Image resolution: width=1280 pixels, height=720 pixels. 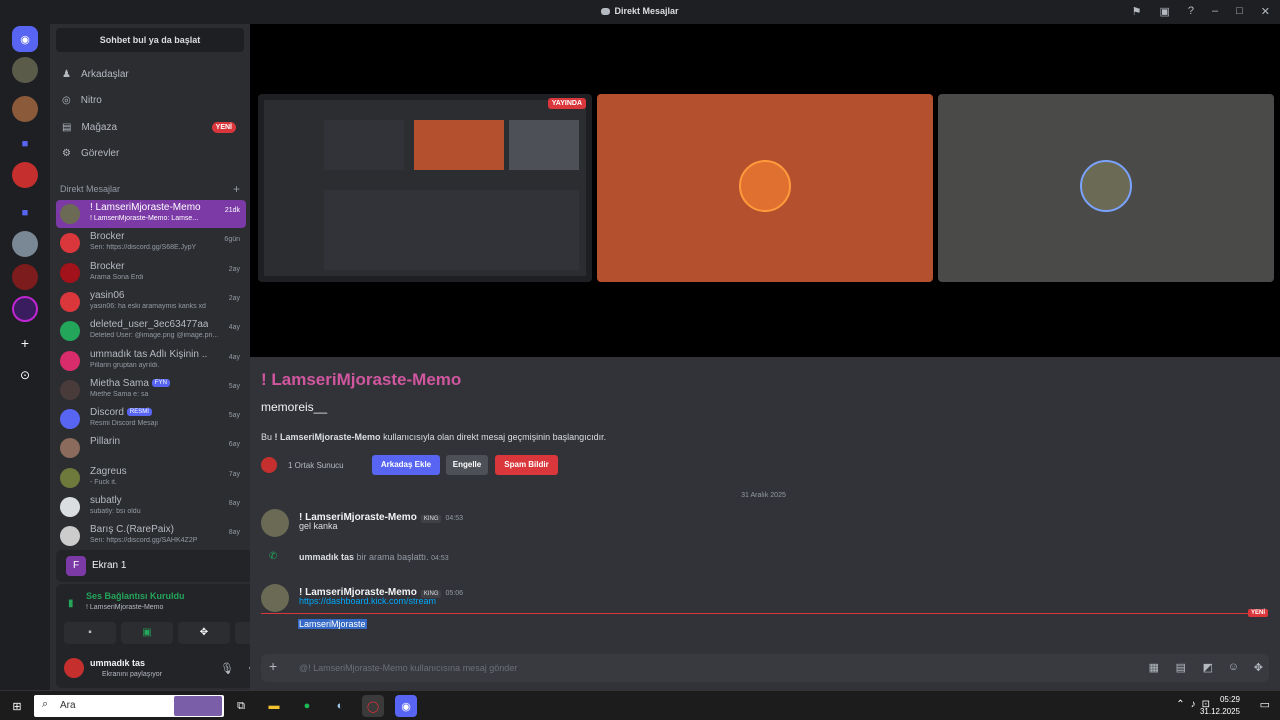 What do you see at coordinates (316, 465) in the screenshot?
I see `mutual-servers: 1 Ortak Sunucu` at bounding box center [316, 465].